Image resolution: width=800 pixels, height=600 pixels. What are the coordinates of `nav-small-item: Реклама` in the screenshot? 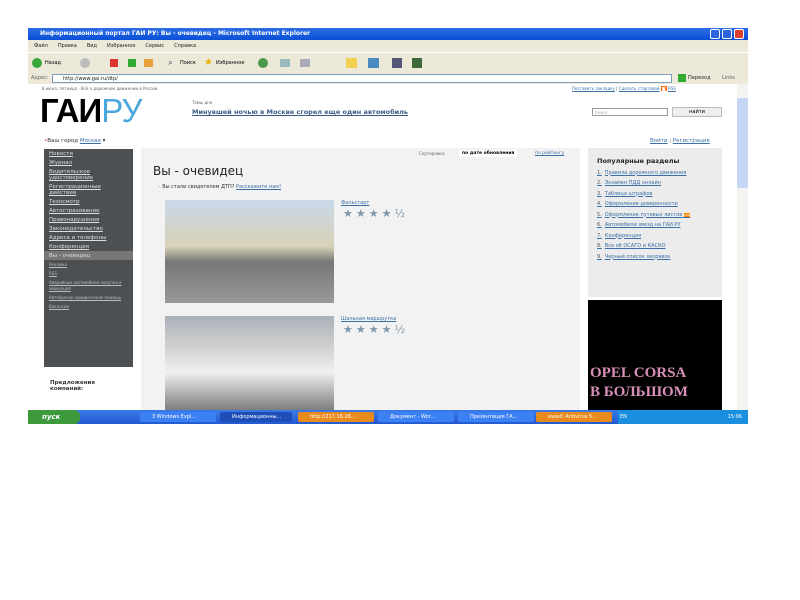 It's located at (88, 264).